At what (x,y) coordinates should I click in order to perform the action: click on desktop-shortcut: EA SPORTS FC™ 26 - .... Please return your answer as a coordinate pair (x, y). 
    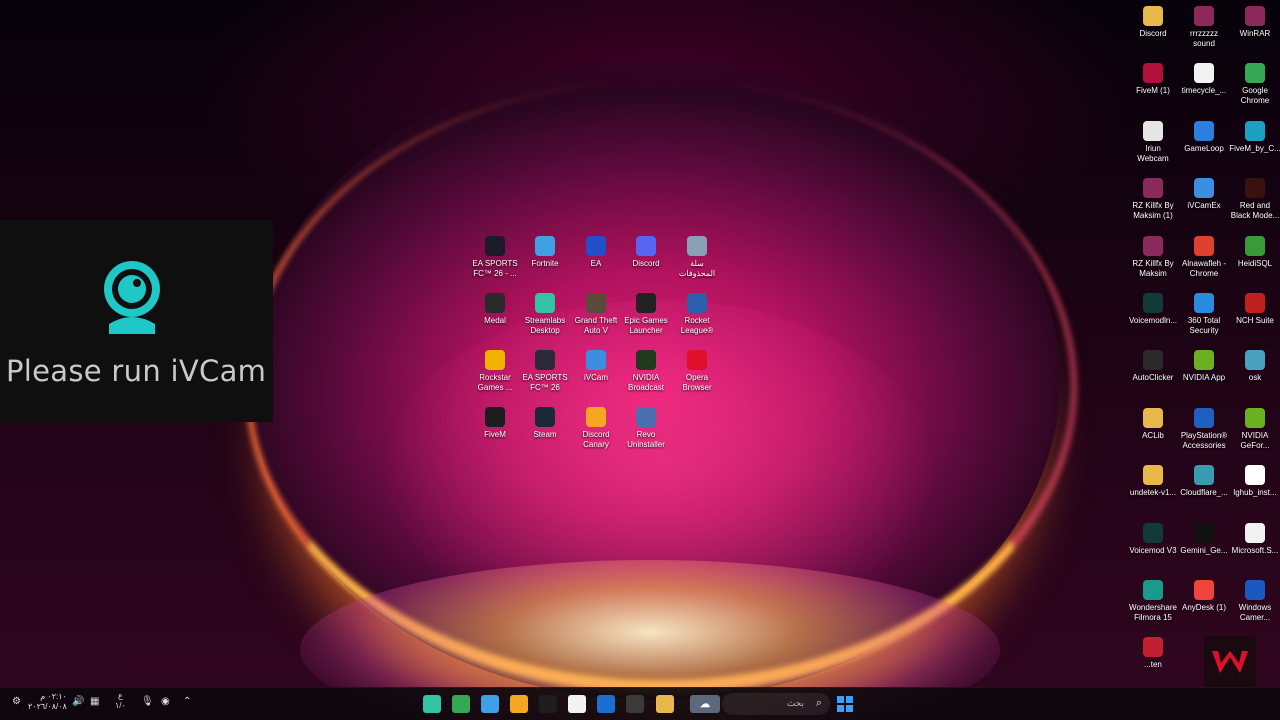
    Looking at the image, I should click on (495, 257).